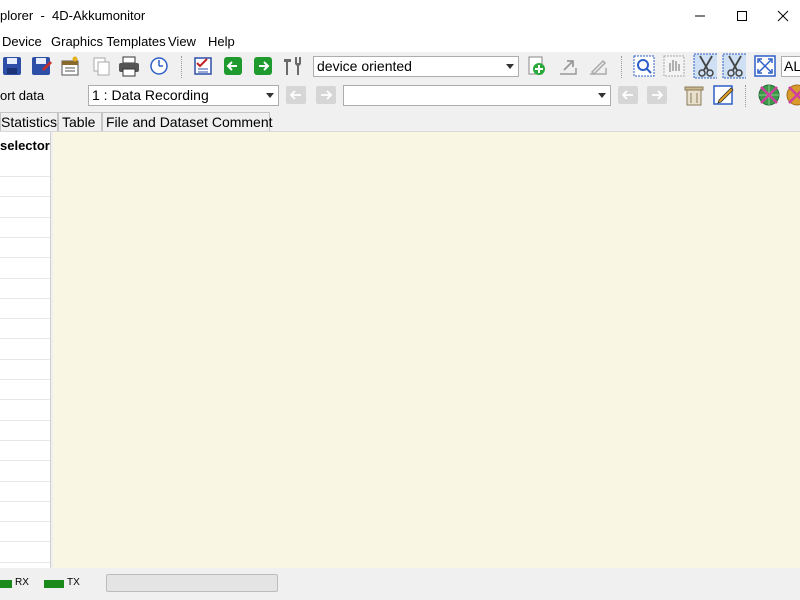  I want to click on menu-bar: Device Graphics Templates View Help, so click(400, 42).